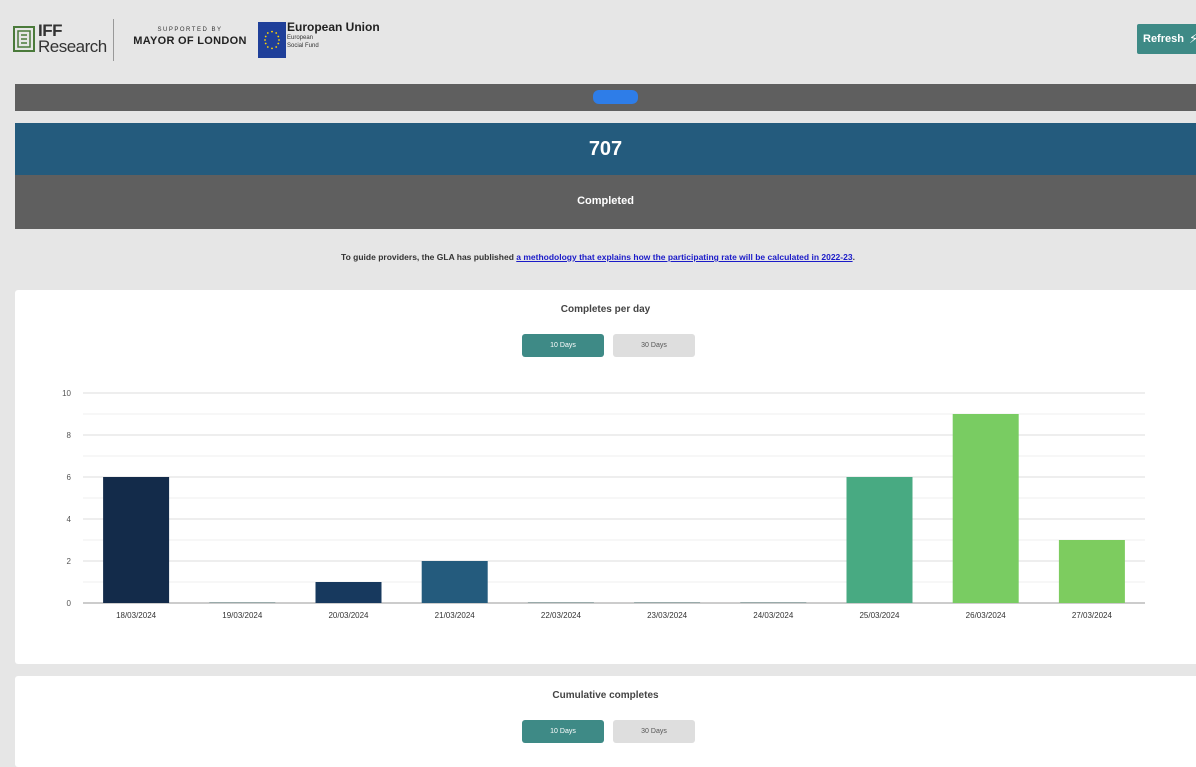  I want to click on y-tick-label: 10, so click(66, 393).